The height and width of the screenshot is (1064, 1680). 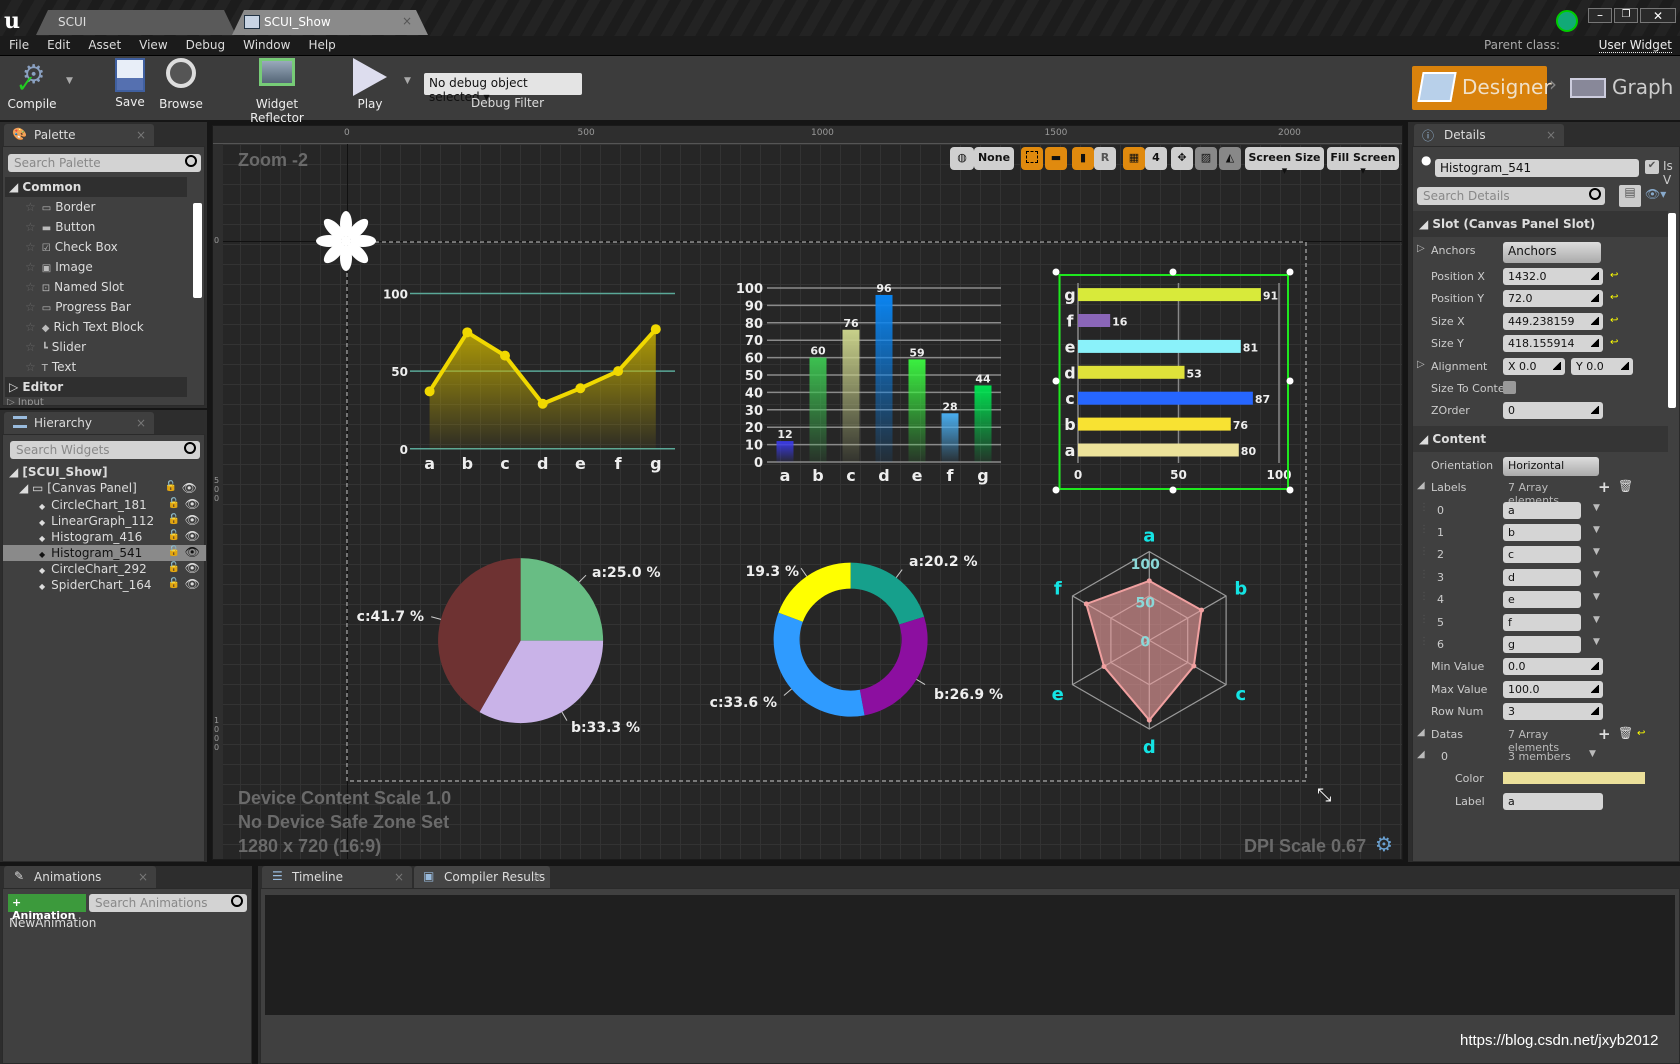 What do you see at coordinates (1324, 795) in the screenshot?
I see `resize-handle-icon: ⤡` at bounding box center [1324, 795].